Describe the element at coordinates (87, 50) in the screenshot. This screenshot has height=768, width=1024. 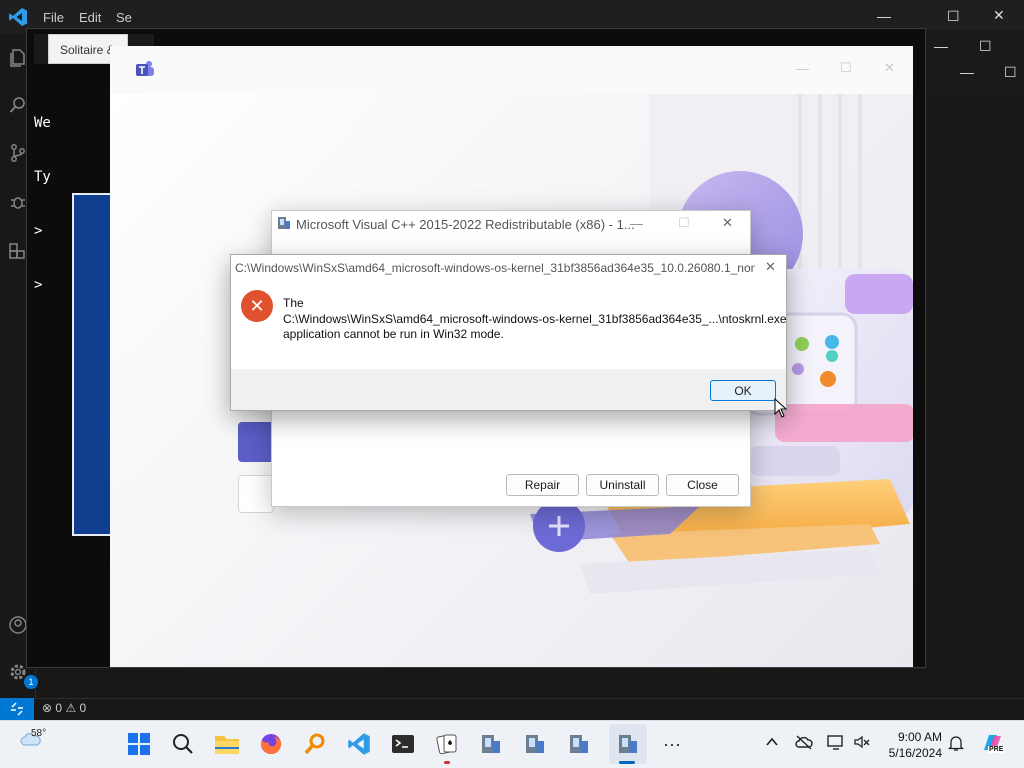
I see `solitaire-tab-label: Solitaire &` at that location.